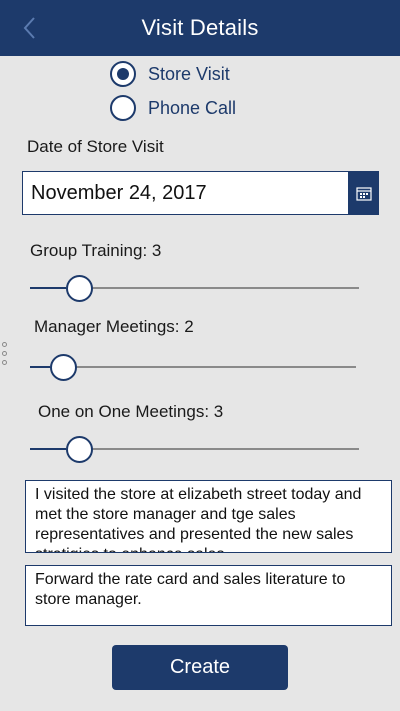  What do you see at coordinates (114, 326) in the screenshot?
I see `manager-meetings-label: Manager Meetings: 2` at bounding box center [114, 326].